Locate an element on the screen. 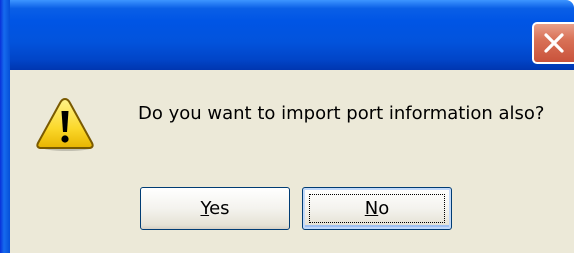 The width and height of the screenshot is (574, 253). focus-ring is located at coordinates (377, 208).